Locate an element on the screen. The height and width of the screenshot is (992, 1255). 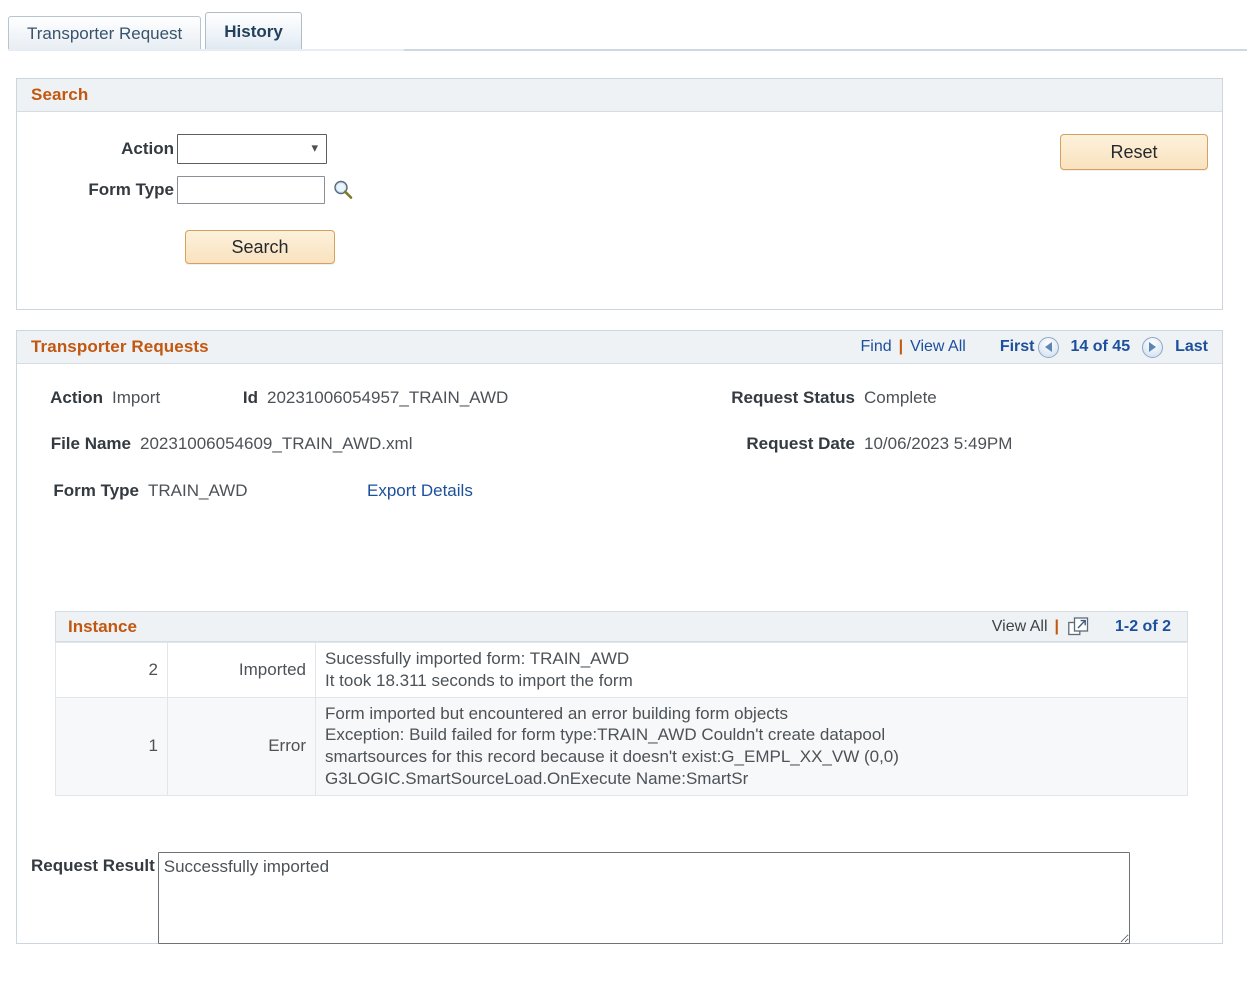
detail-action-value: Import is located at coordinates (136, 397).